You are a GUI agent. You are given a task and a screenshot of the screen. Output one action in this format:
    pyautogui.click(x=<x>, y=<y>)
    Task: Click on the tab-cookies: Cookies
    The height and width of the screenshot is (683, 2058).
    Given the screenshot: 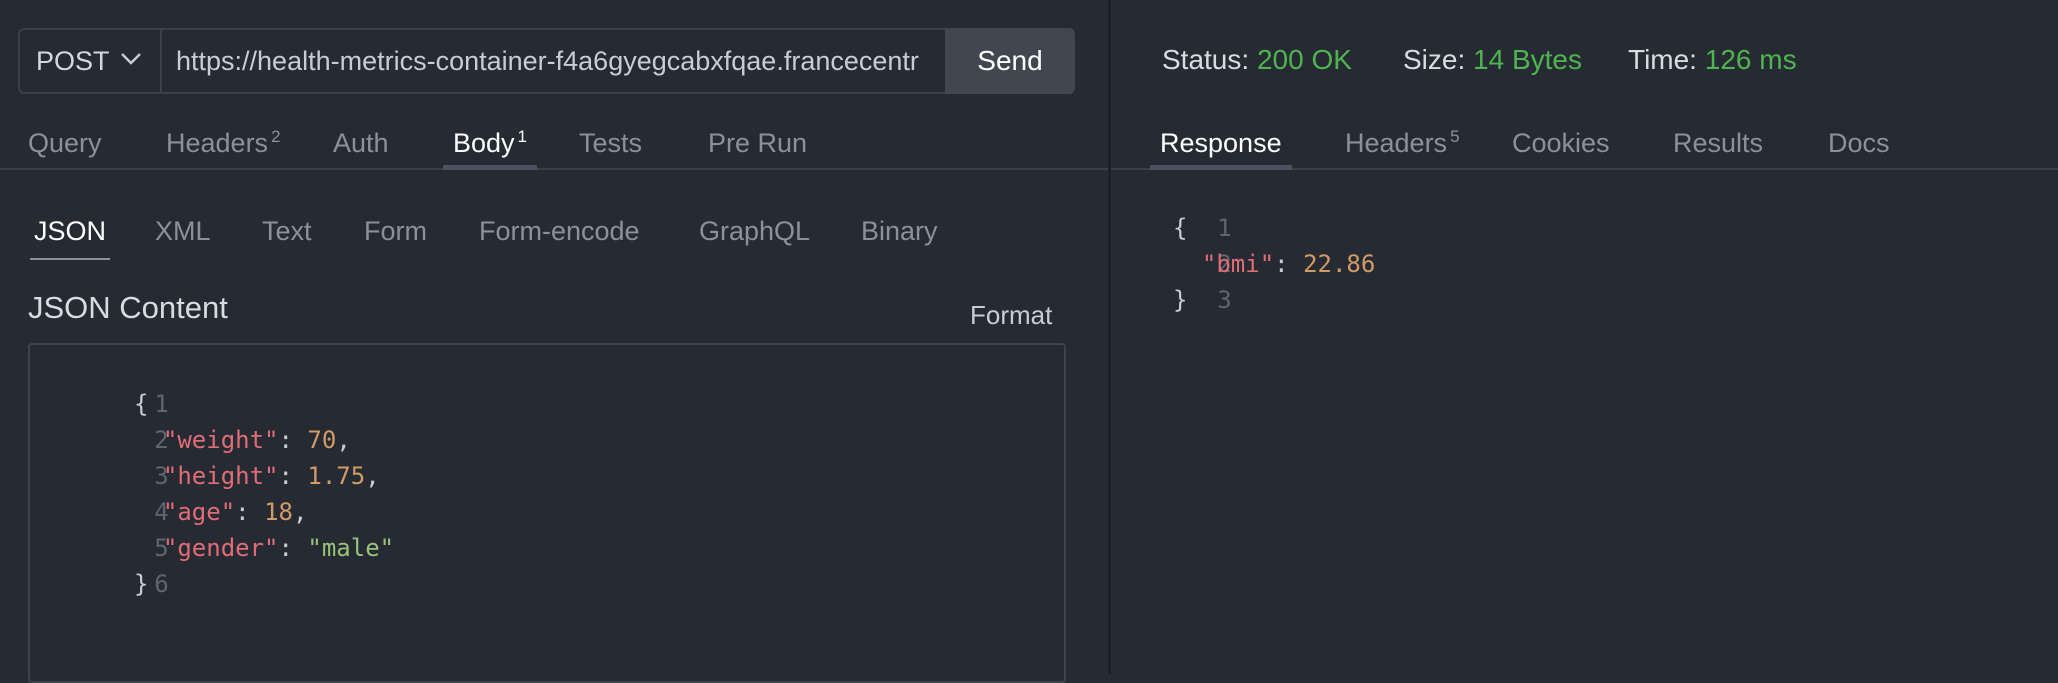 What is the action you would take?
    pyautogui.click(x=1561, y=143)
    